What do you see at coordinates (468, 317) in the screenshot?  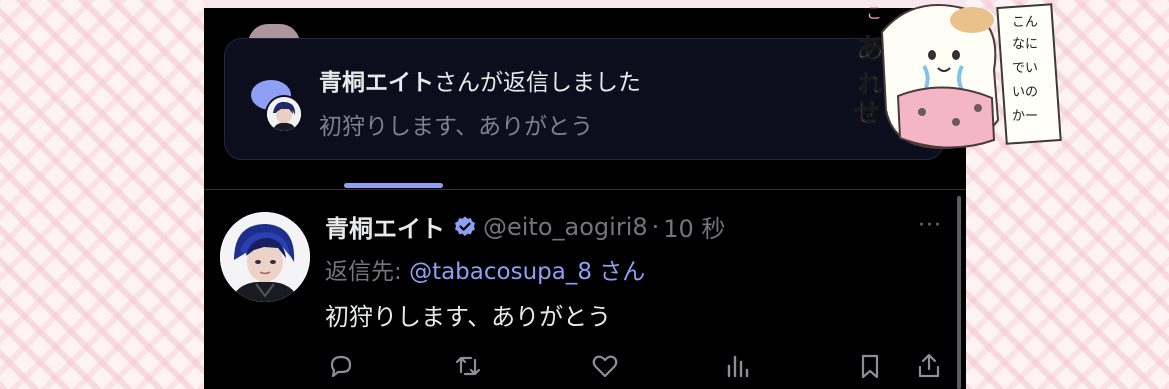 I see `tweet-text: 初狩りします、ありがとう` at bounding box center [468, 317].